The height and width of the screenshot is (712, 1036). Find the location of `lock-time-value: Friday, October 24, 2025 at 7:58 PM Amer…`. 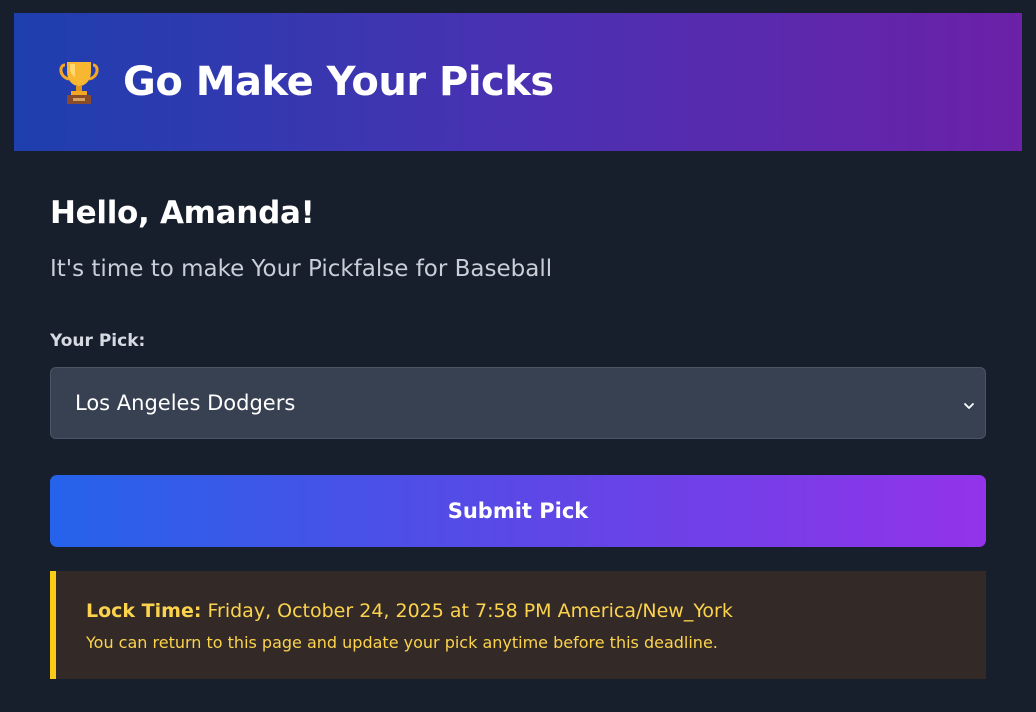

lock-time-value: Friday, October 24, 2025 at 7:58 PM Amer… is located at coordinates (470, 611).